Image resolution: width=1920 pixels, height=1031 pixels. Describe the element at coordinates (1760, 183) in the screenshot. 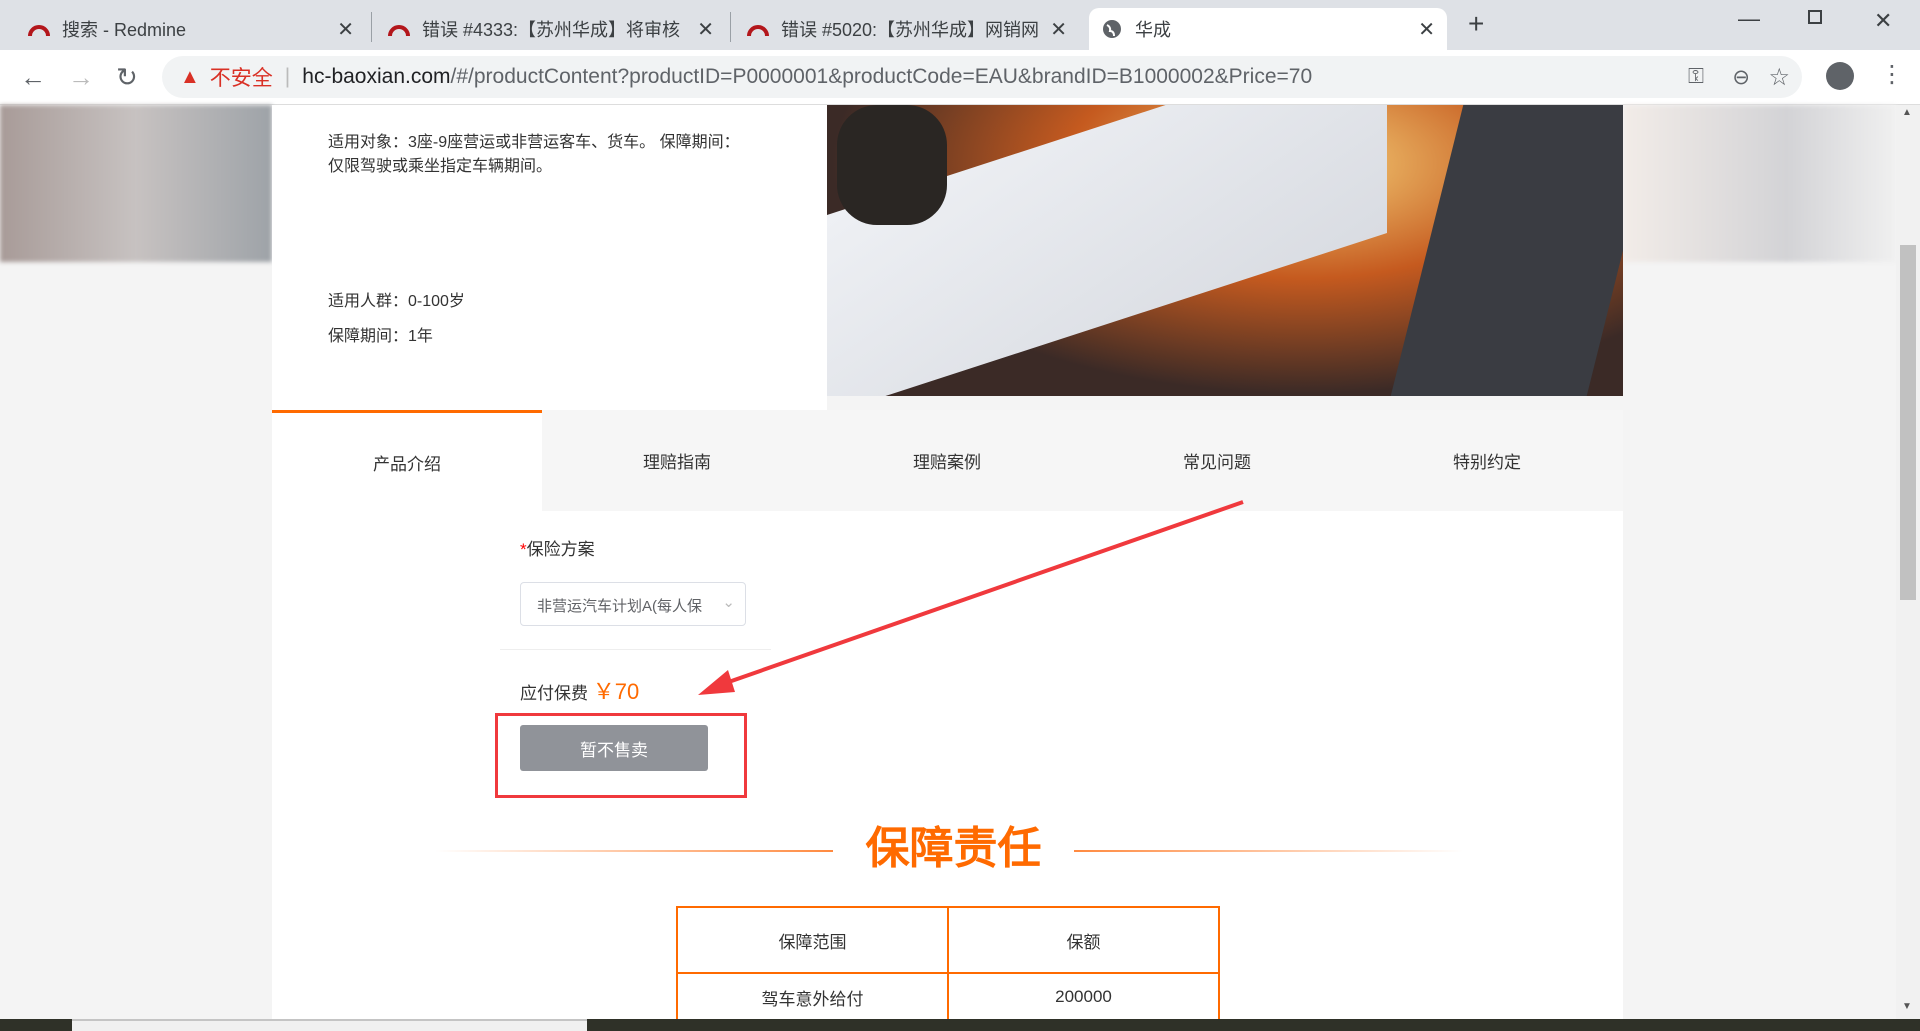

I see `banner-right-image` at that location.